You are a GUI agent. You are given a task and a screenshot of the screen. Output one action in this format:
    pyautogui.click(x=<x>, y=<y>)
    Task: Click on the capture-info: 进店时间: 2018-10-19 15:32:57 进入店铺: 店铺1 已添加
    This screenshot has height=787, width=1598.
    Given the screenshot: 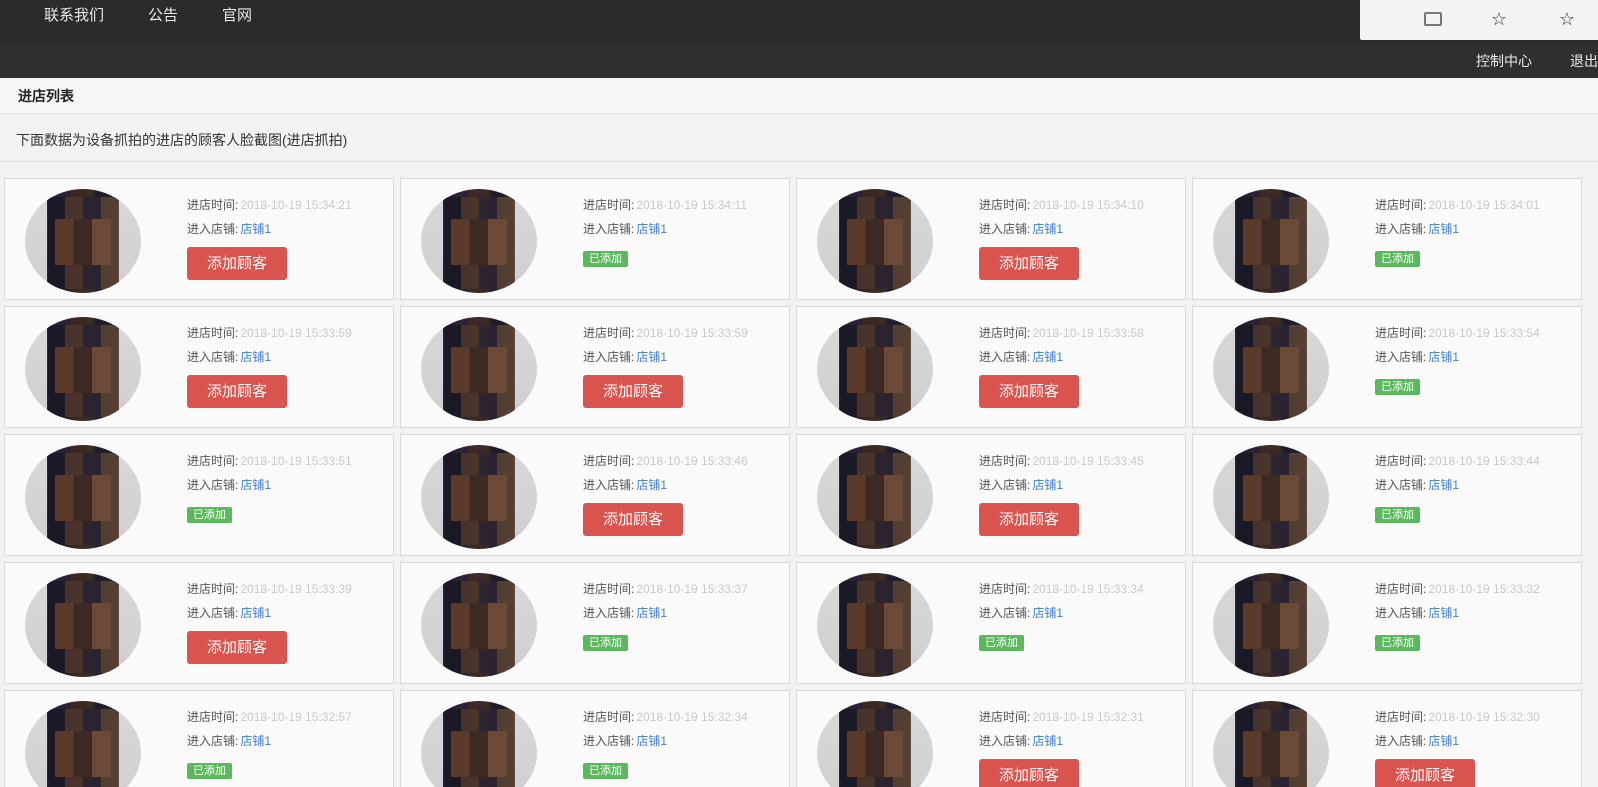 What is the action you would take?
    pyautogui.click(x=269, y=742)
    